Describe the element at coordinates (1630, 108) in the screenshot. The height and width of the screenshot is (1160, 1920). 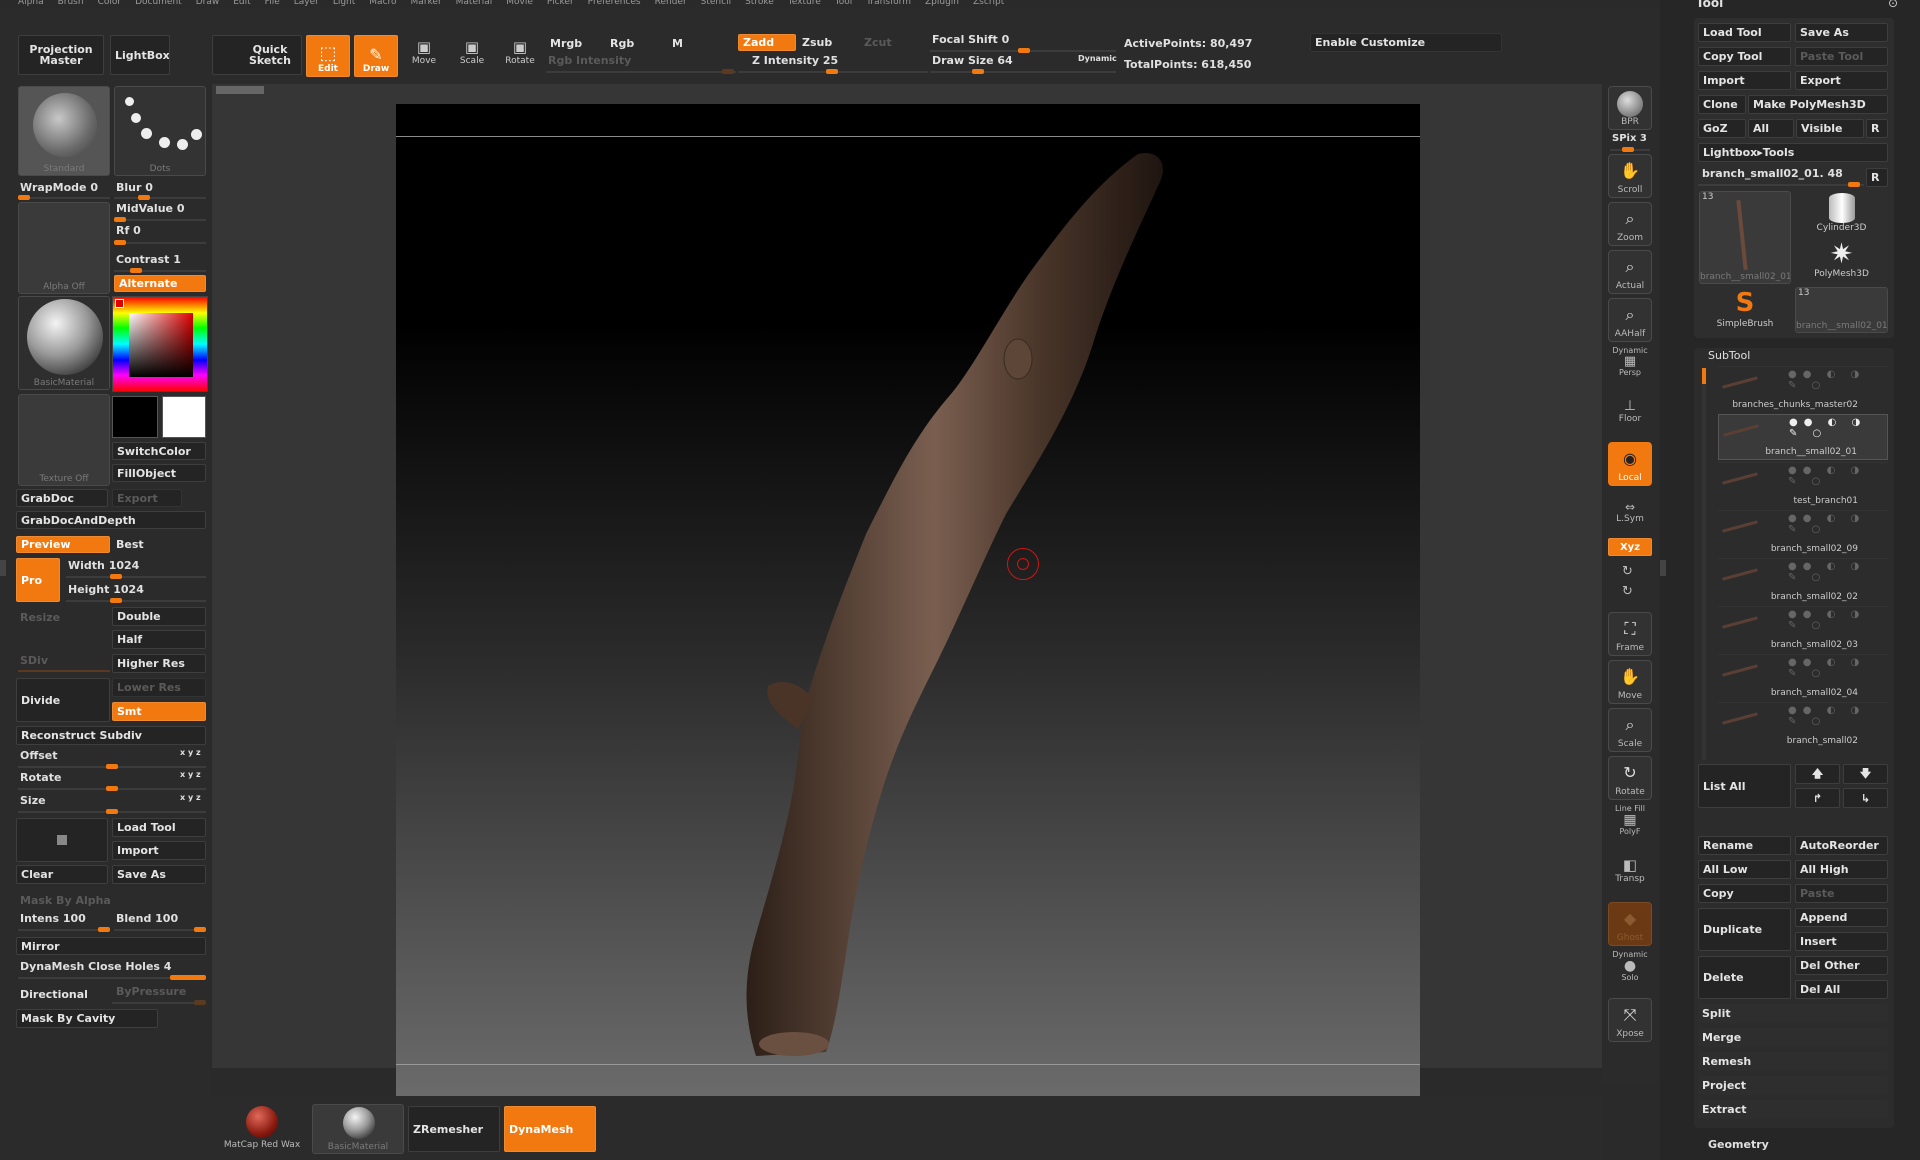
I see `bpr-button: BPR` at that location.